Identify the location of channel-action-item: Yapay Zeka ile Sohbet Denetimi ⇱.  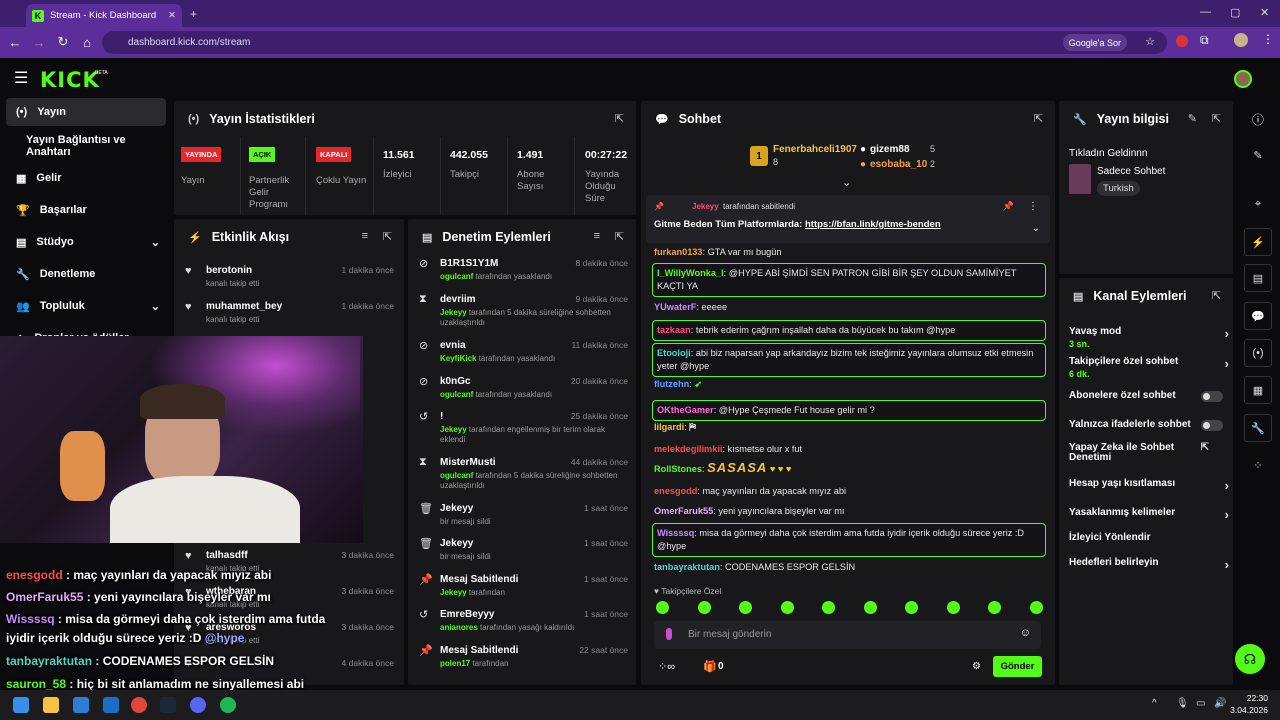
(1139, 453).